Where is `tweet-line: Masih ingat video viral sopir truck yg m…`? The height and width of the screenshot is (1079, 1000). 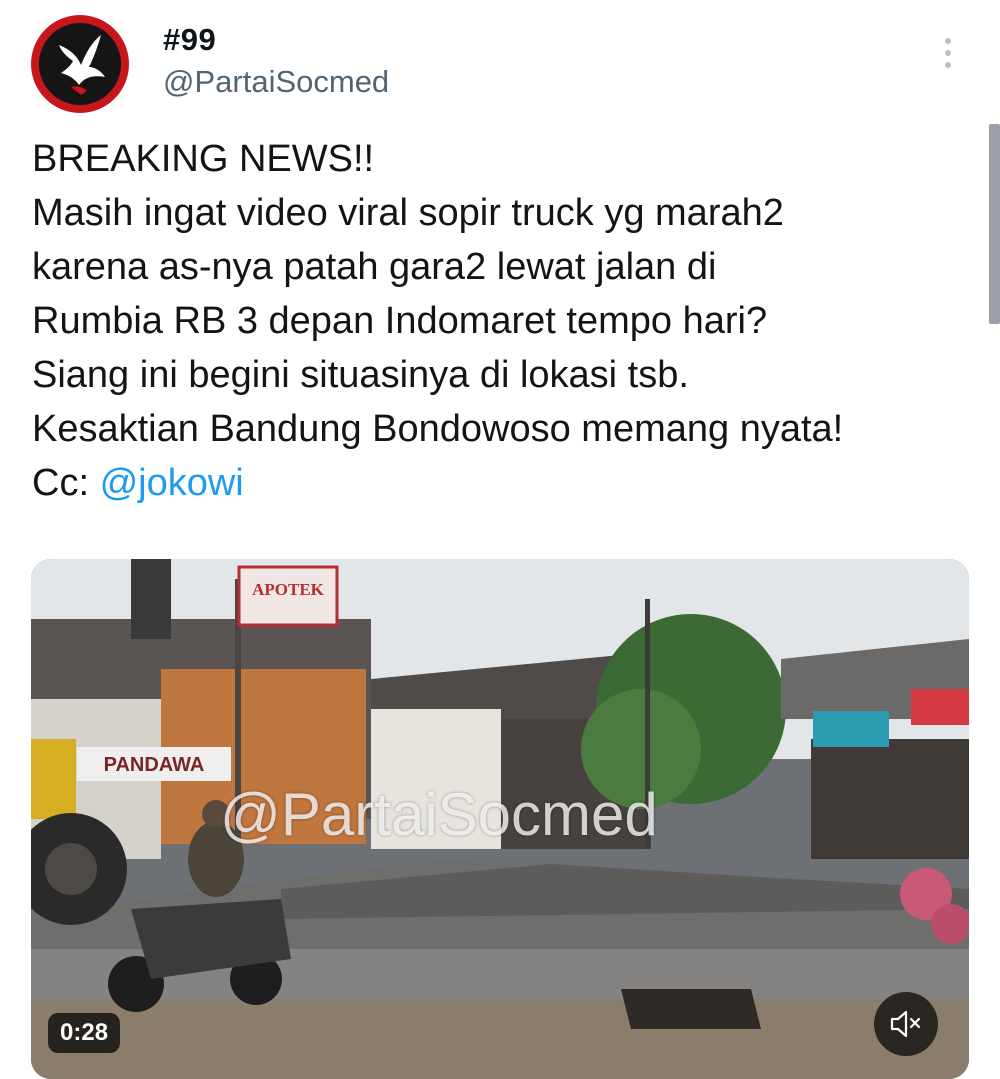 tweet-line: Masih ingat video viral sopir truck yg m… is located at coordinates (408, 213).